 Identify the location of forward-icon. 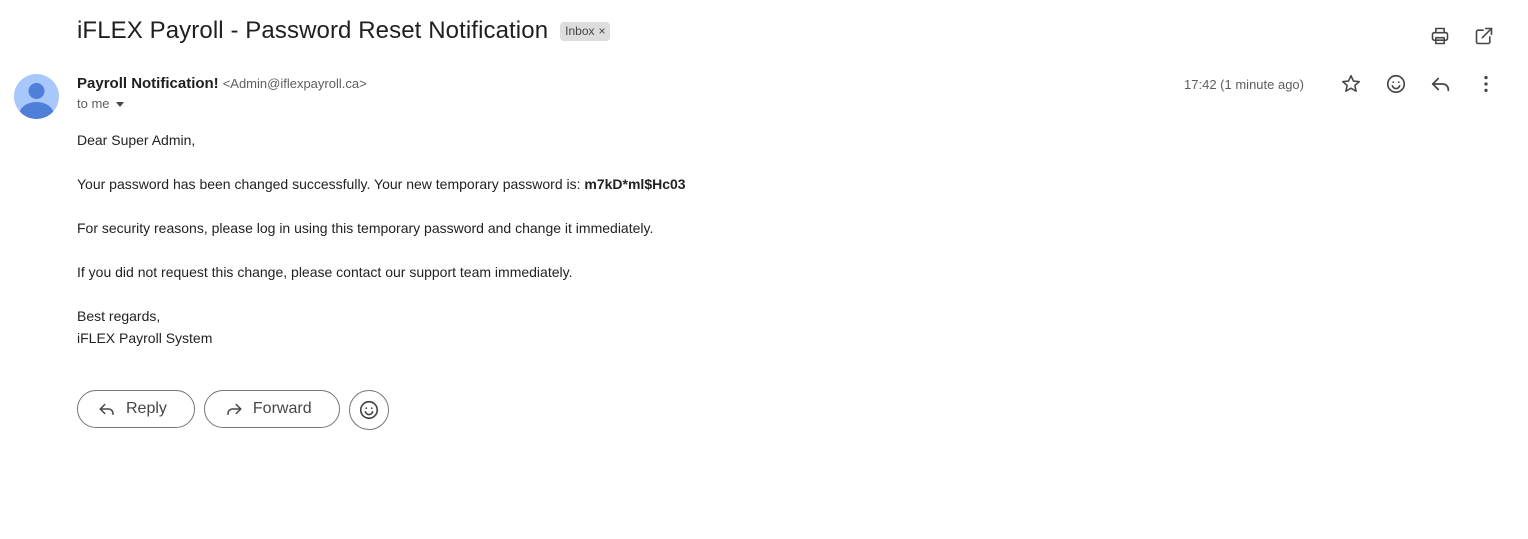
(234, 409).